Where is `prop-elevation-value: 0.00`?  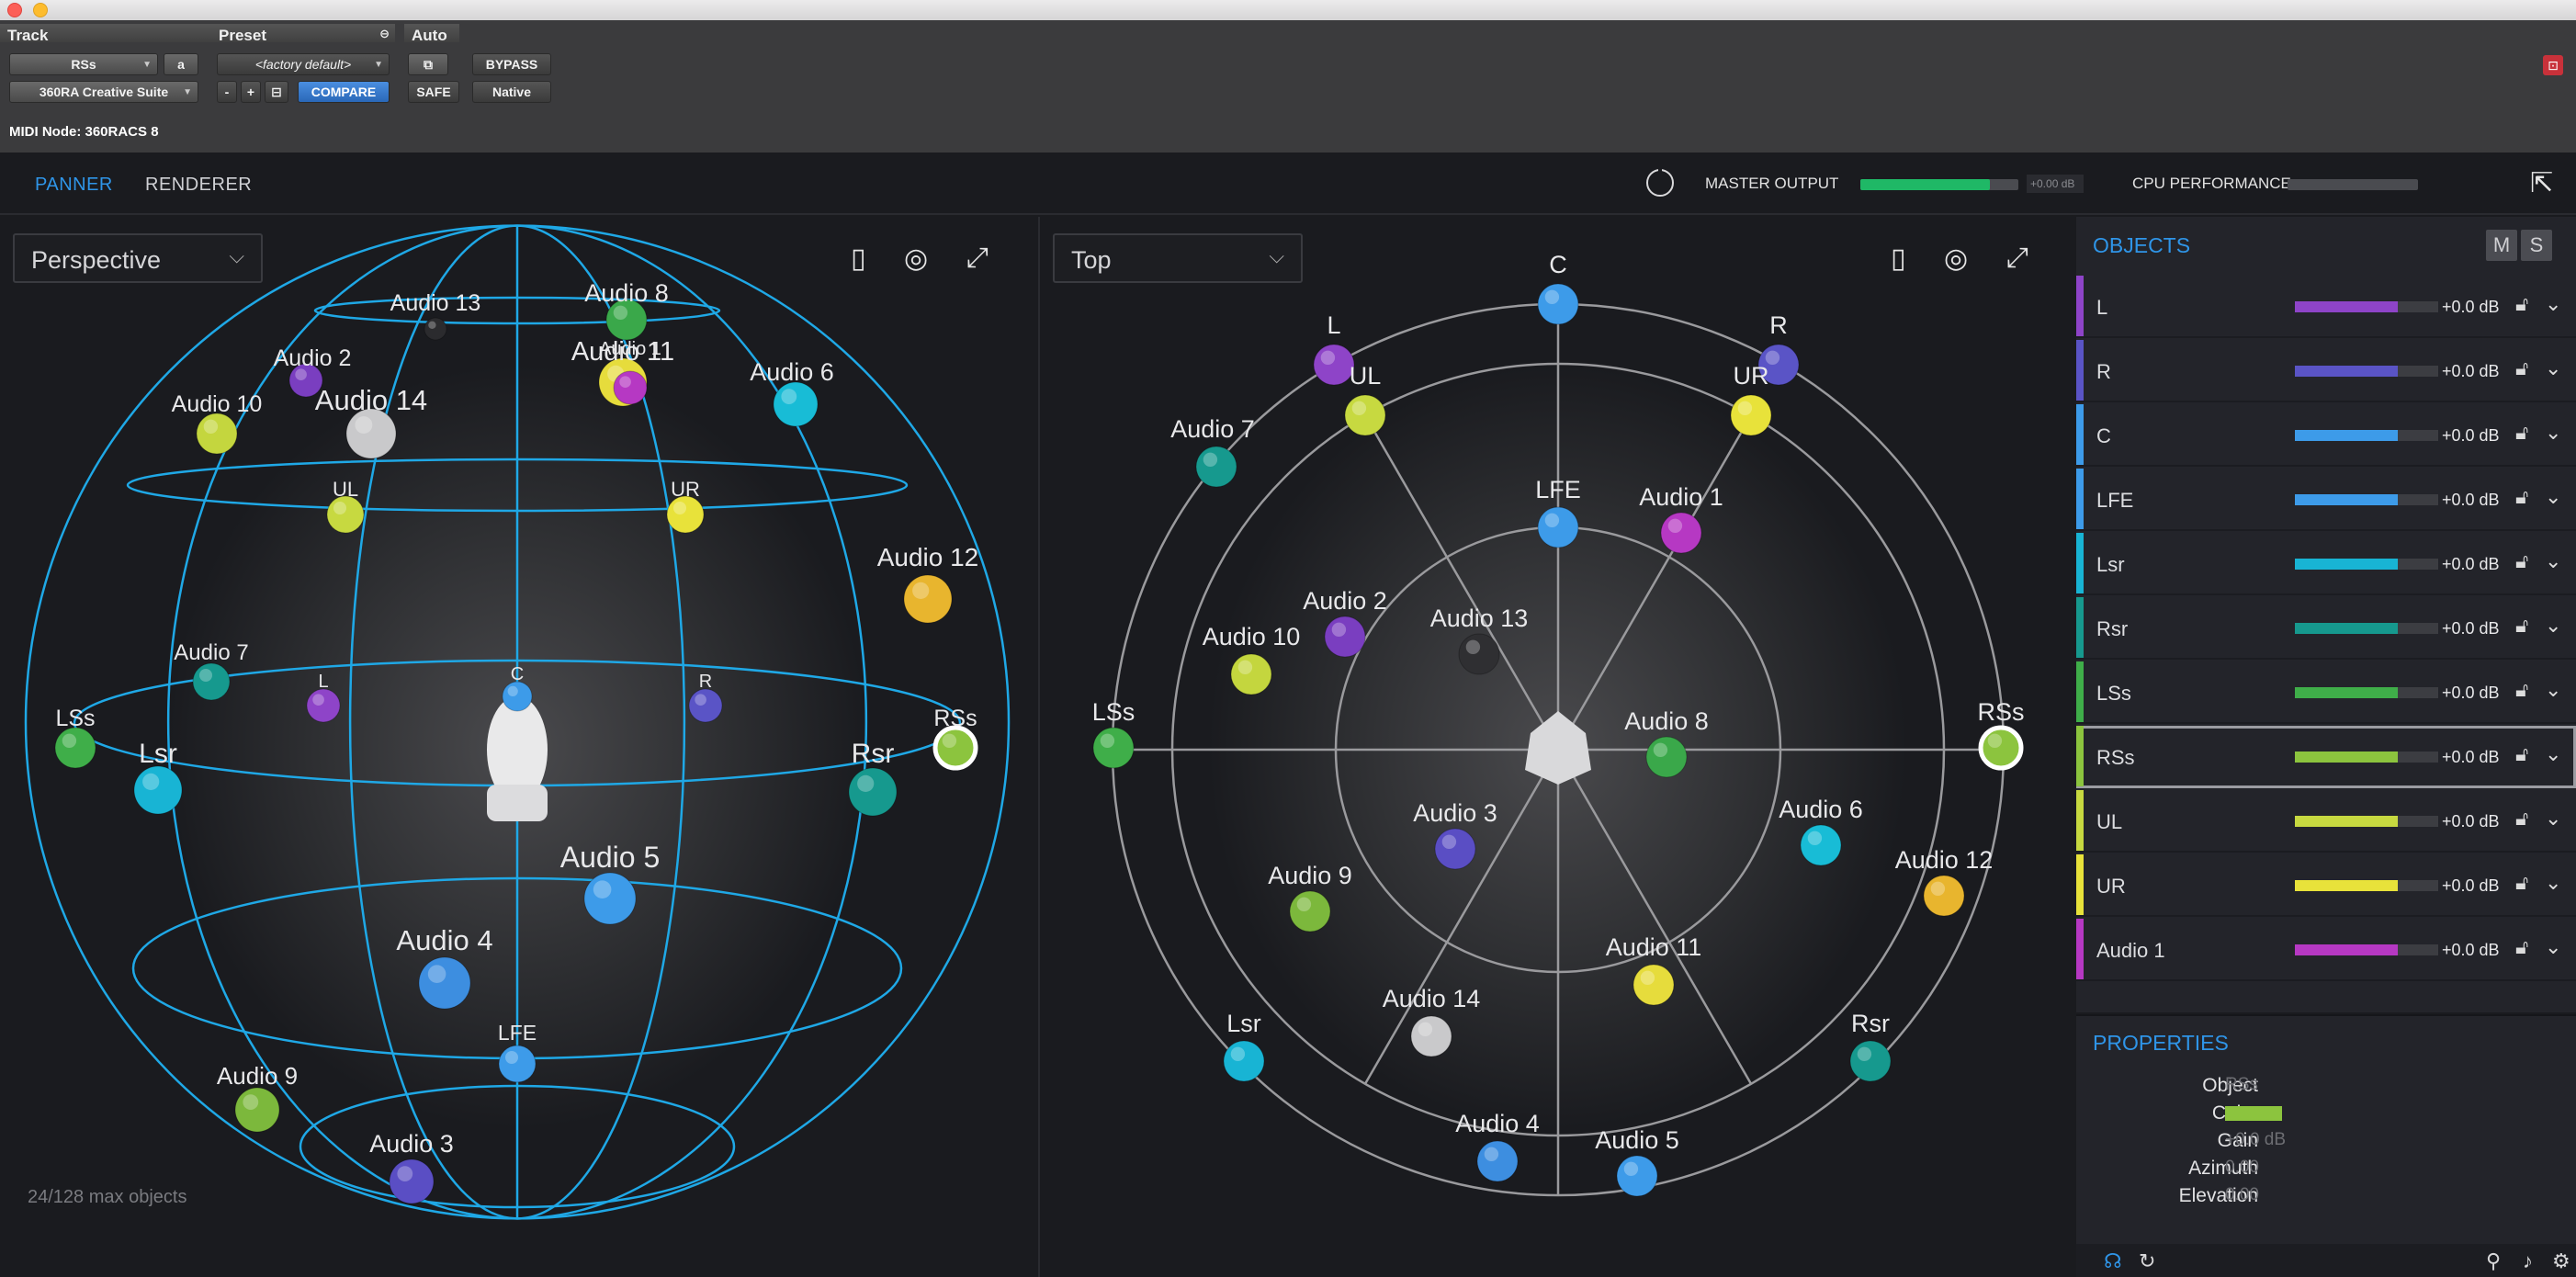
prop-elevation-value: 0.00 is located at coordinates (2242, 1195).